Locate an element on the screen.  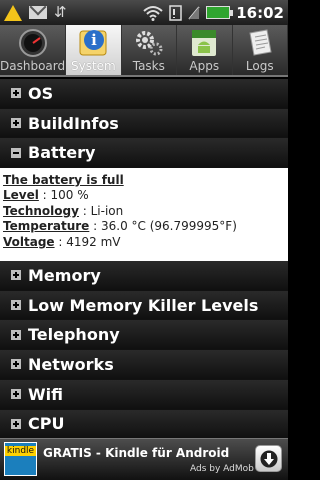
android-icon is located at coordinates (204, 43).